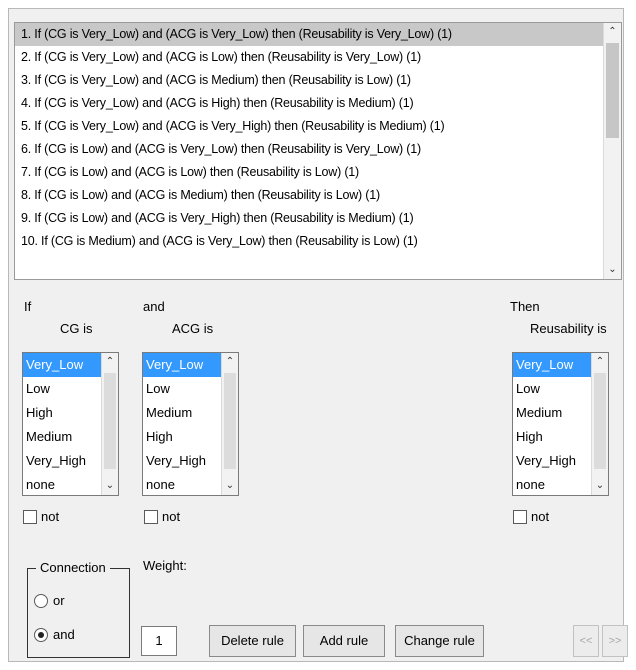 The height and width of the screenshot is (670, 636). I want to click on next-button: >>, so click(615, 641).